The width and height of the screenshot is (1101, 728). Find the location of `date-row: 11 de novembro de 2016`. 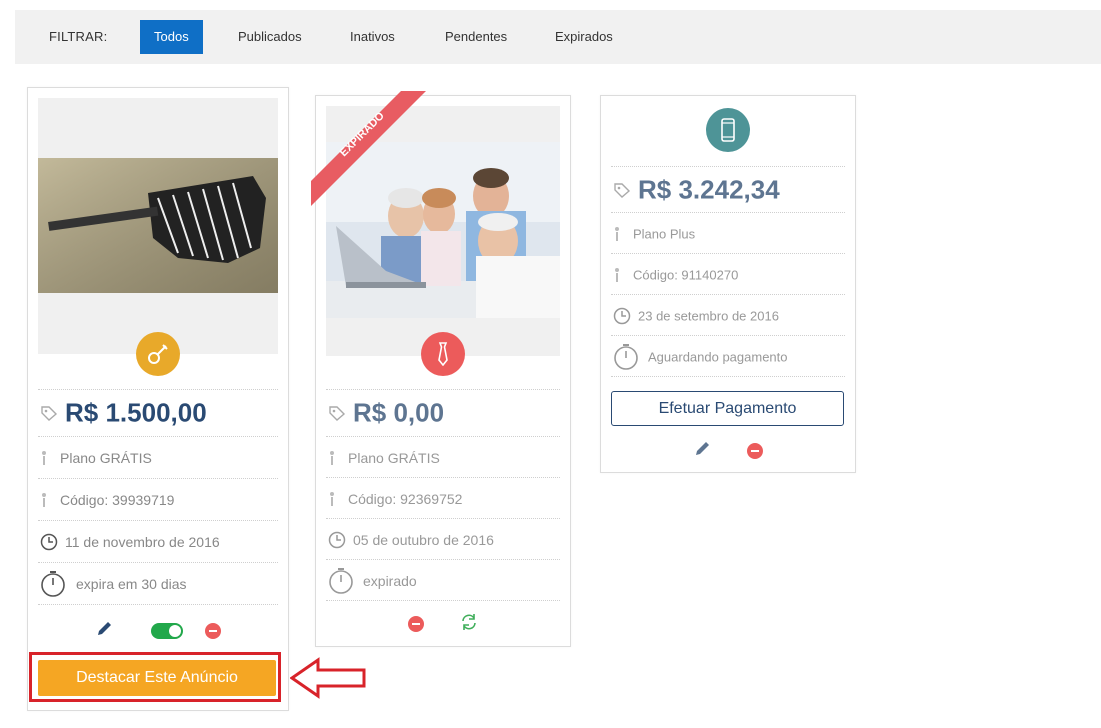

date-row: 11 de novembro de 2016 is located at coordinates (158, 541).